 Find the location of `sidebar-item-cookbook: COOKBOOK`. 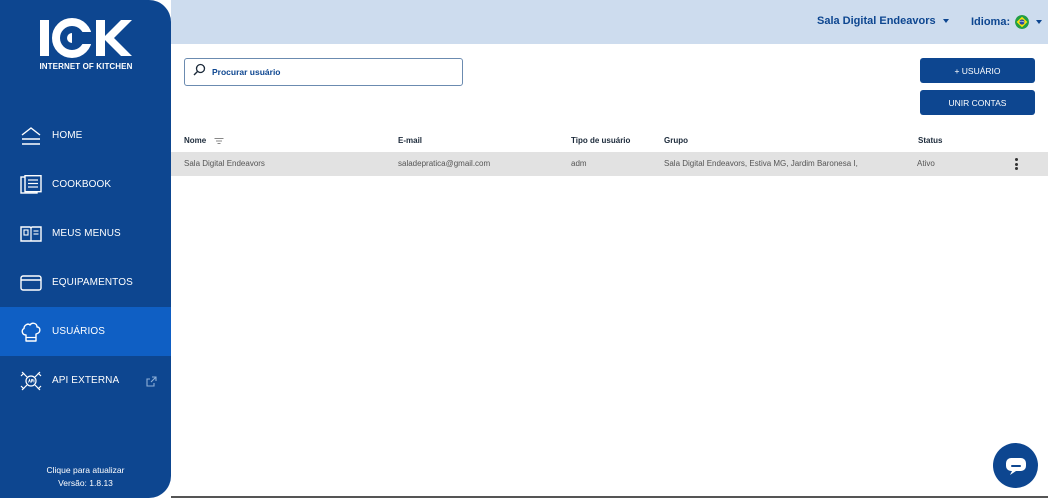

sidebar-item-cookbook: COOKBOOK is located at coordinates (85, 184).